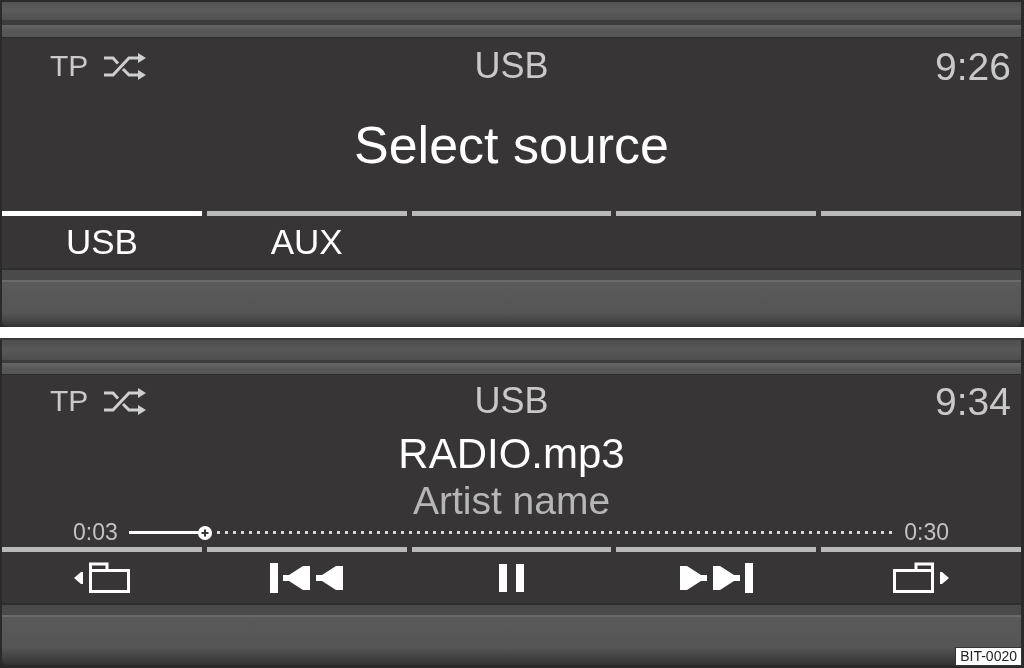 The height and width of the screenshot is (668, 1024). I want to click on figure-code-label: BIT-0020, so click(988, 656).